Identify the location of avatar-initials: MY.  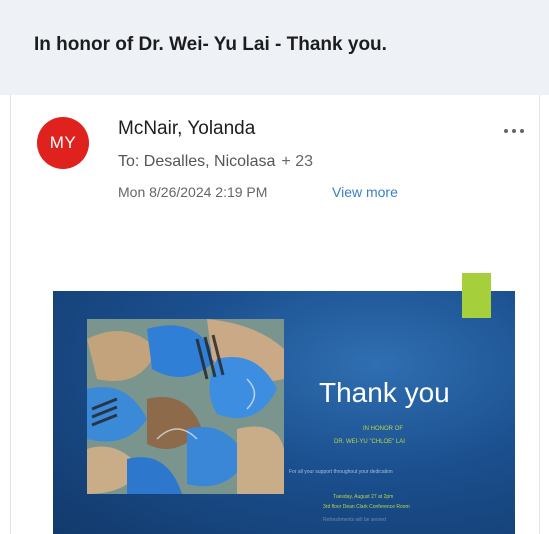
(63, 142).